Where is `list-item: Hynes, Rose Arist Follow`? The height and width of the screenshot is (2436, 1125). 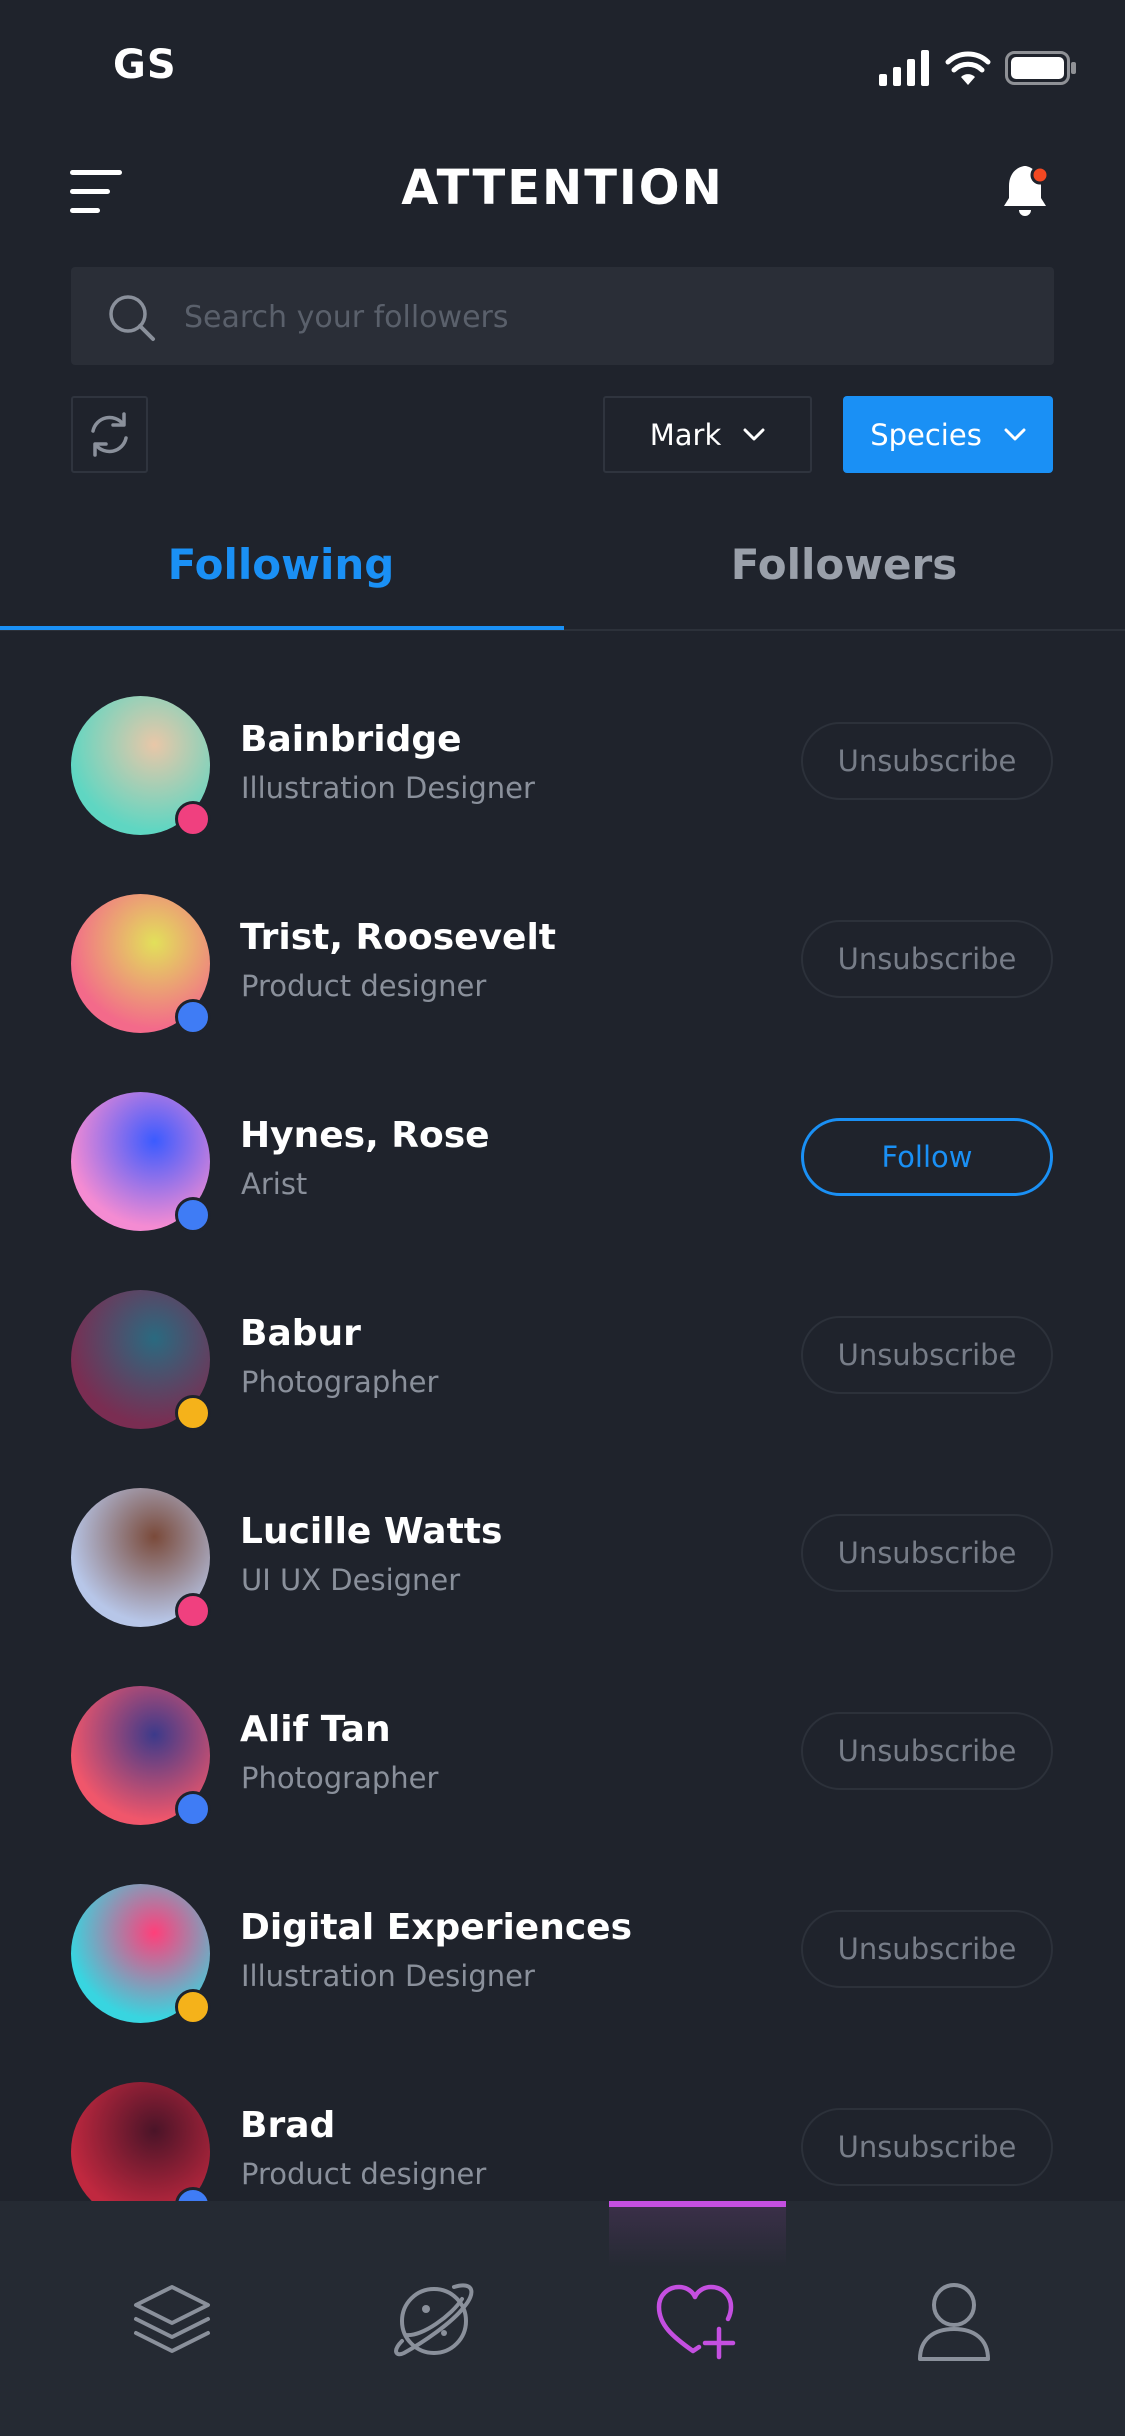
list-item: Hynes, Rose Arist Follow is located at coordinates (562, 1130).